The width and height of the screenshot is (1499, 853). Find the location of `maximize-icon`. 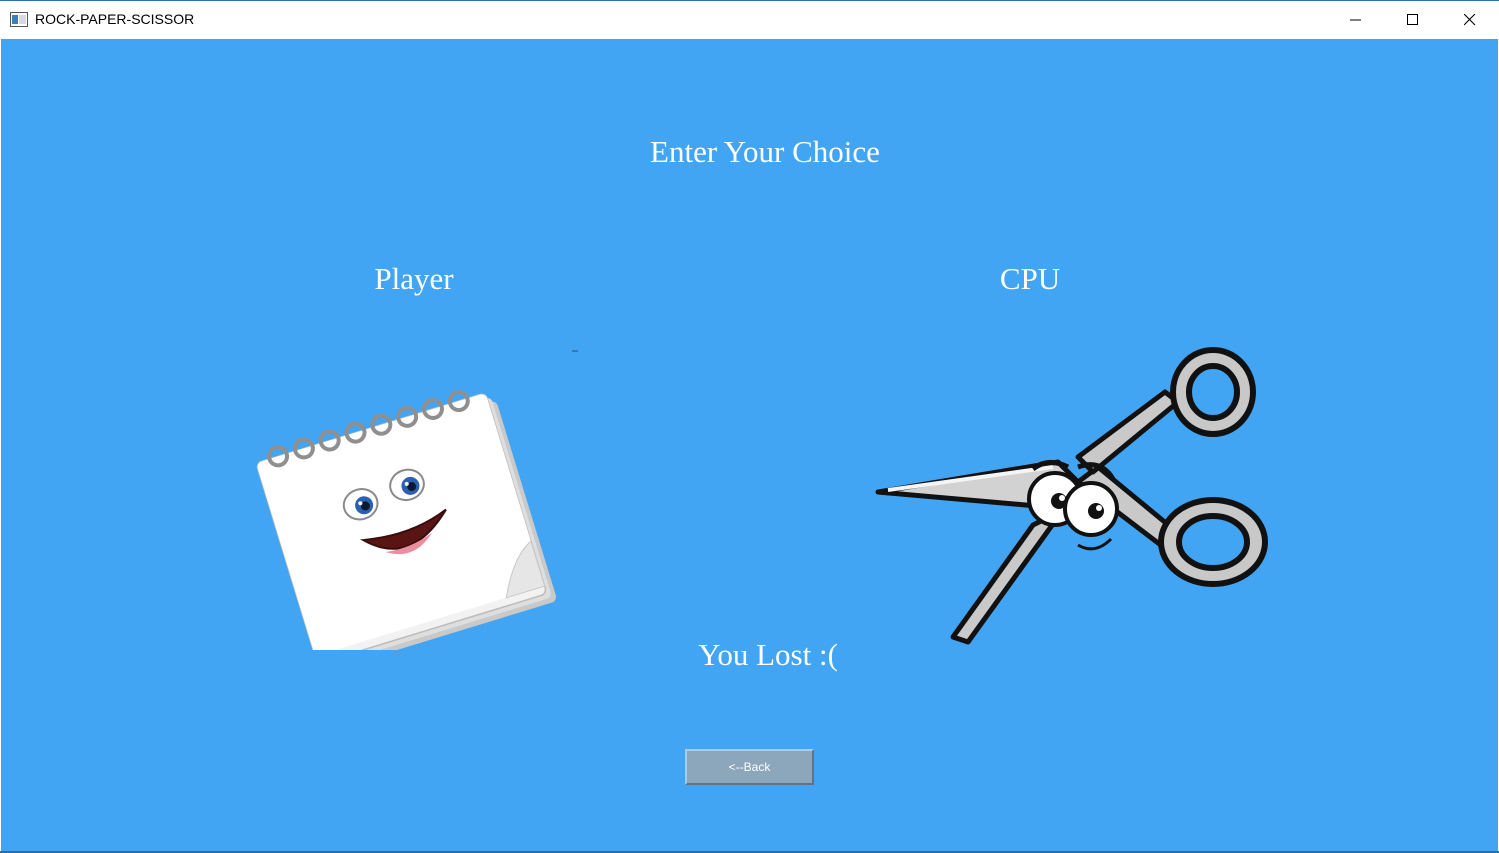

maximize-icon is located at coordinates (1412, 19).